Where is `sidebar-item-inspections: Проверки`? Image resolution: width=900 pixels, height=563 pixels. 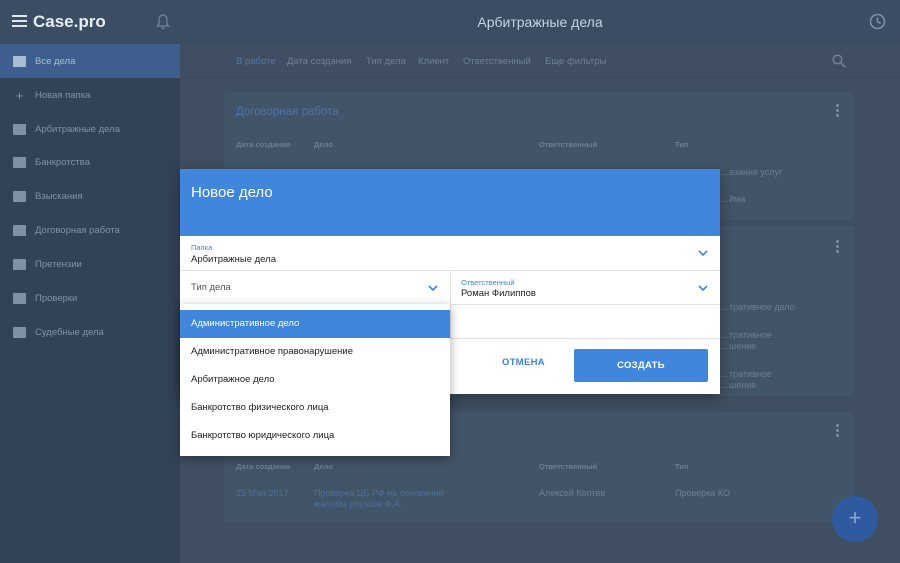
sidebar-item-inspections: Проверки is located at coordinates (90, 298).